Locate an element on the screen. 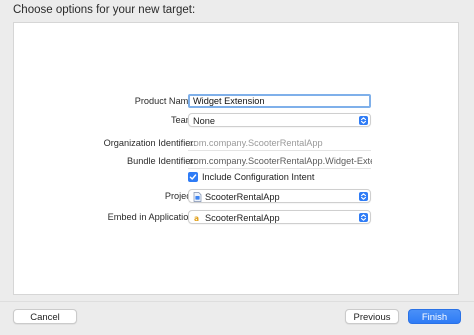 The image size is (474, 335). sheet-title: Choose options for your new target: is located at coordinates (104, 10).